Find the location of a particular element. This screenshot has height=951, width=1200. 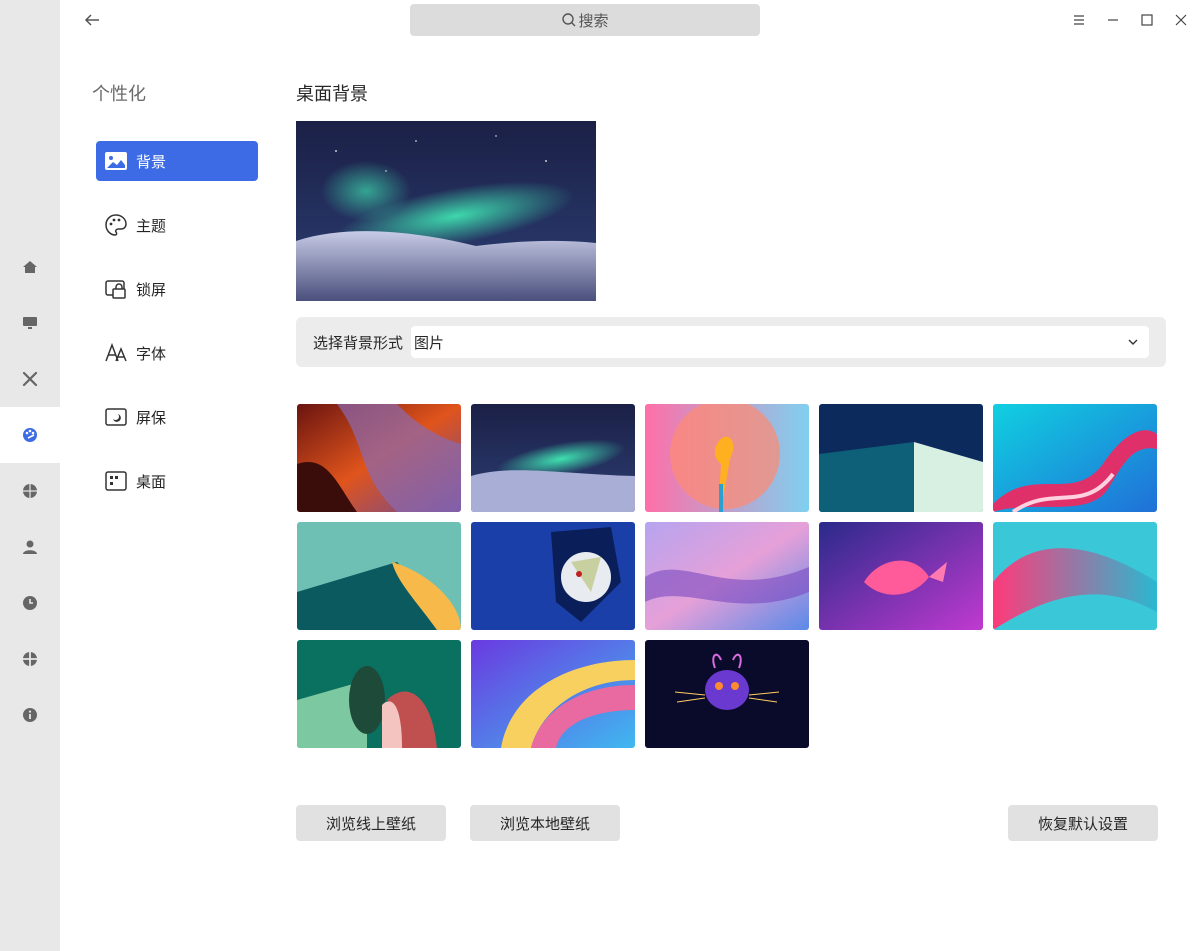

user-icon is located at coordinates (30, 547).